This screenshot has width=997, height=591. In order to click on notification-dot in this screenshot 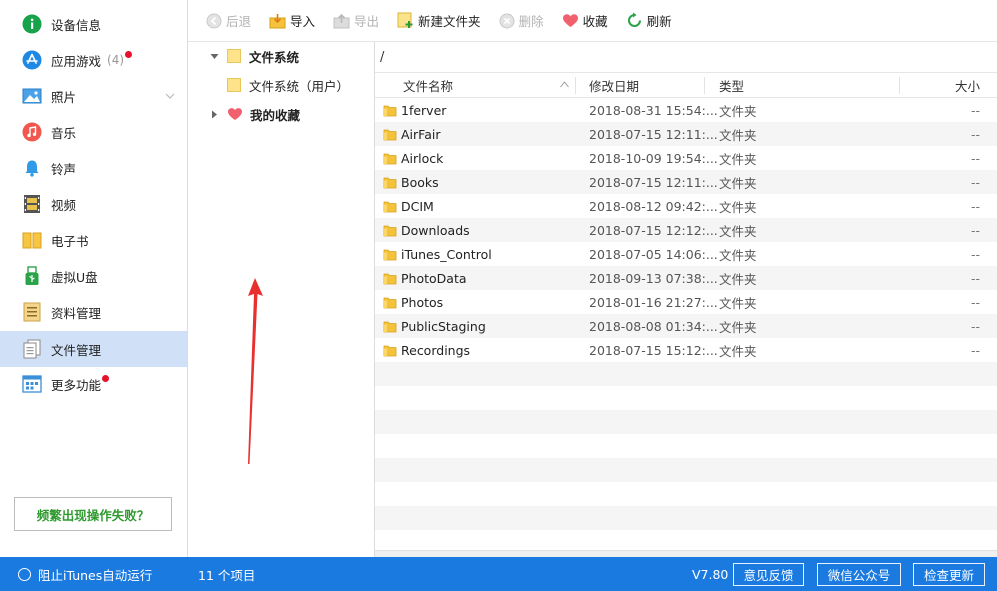, I will do `click(129, 54)`.